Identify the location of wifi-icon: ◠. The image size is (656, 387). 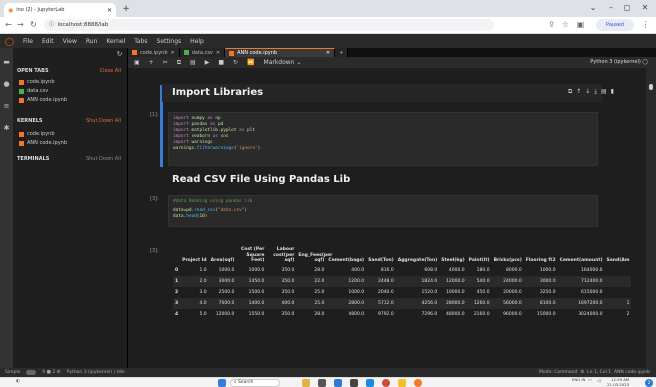
(590, 381).